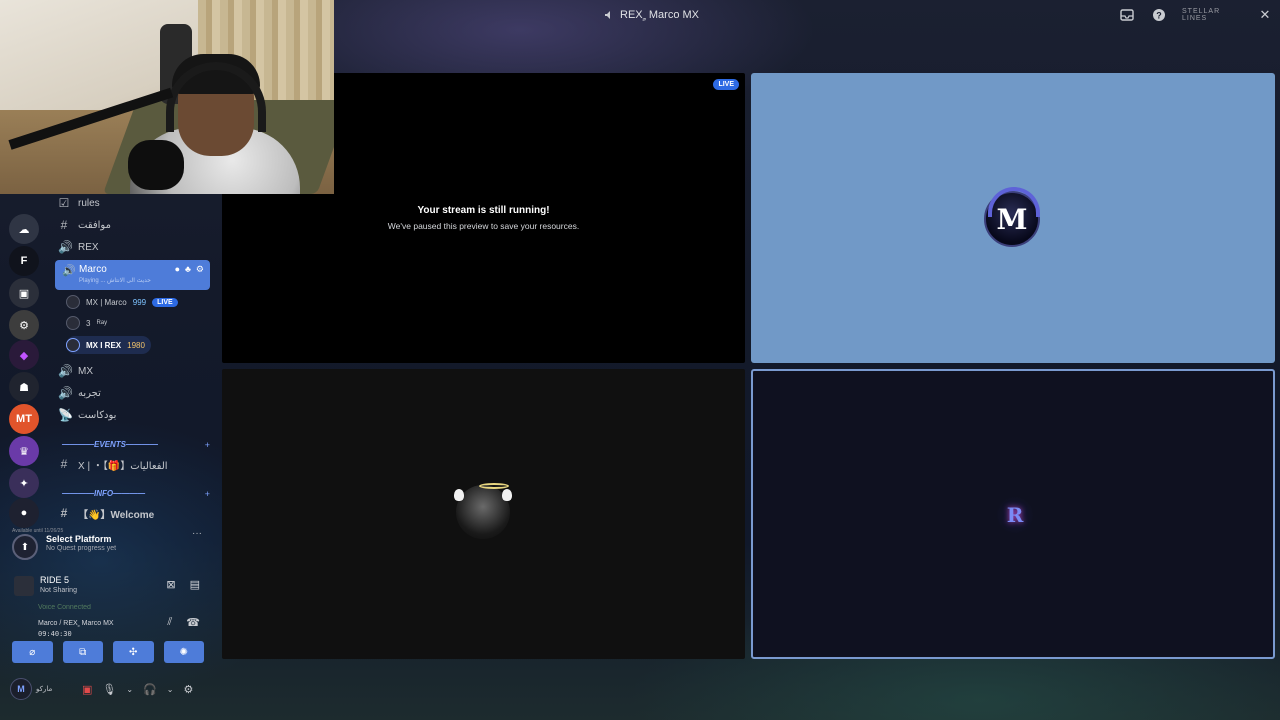 The height and width of the screenshot is (720, 1280). I want to click on server-icon: ◆, so click(24, 355).